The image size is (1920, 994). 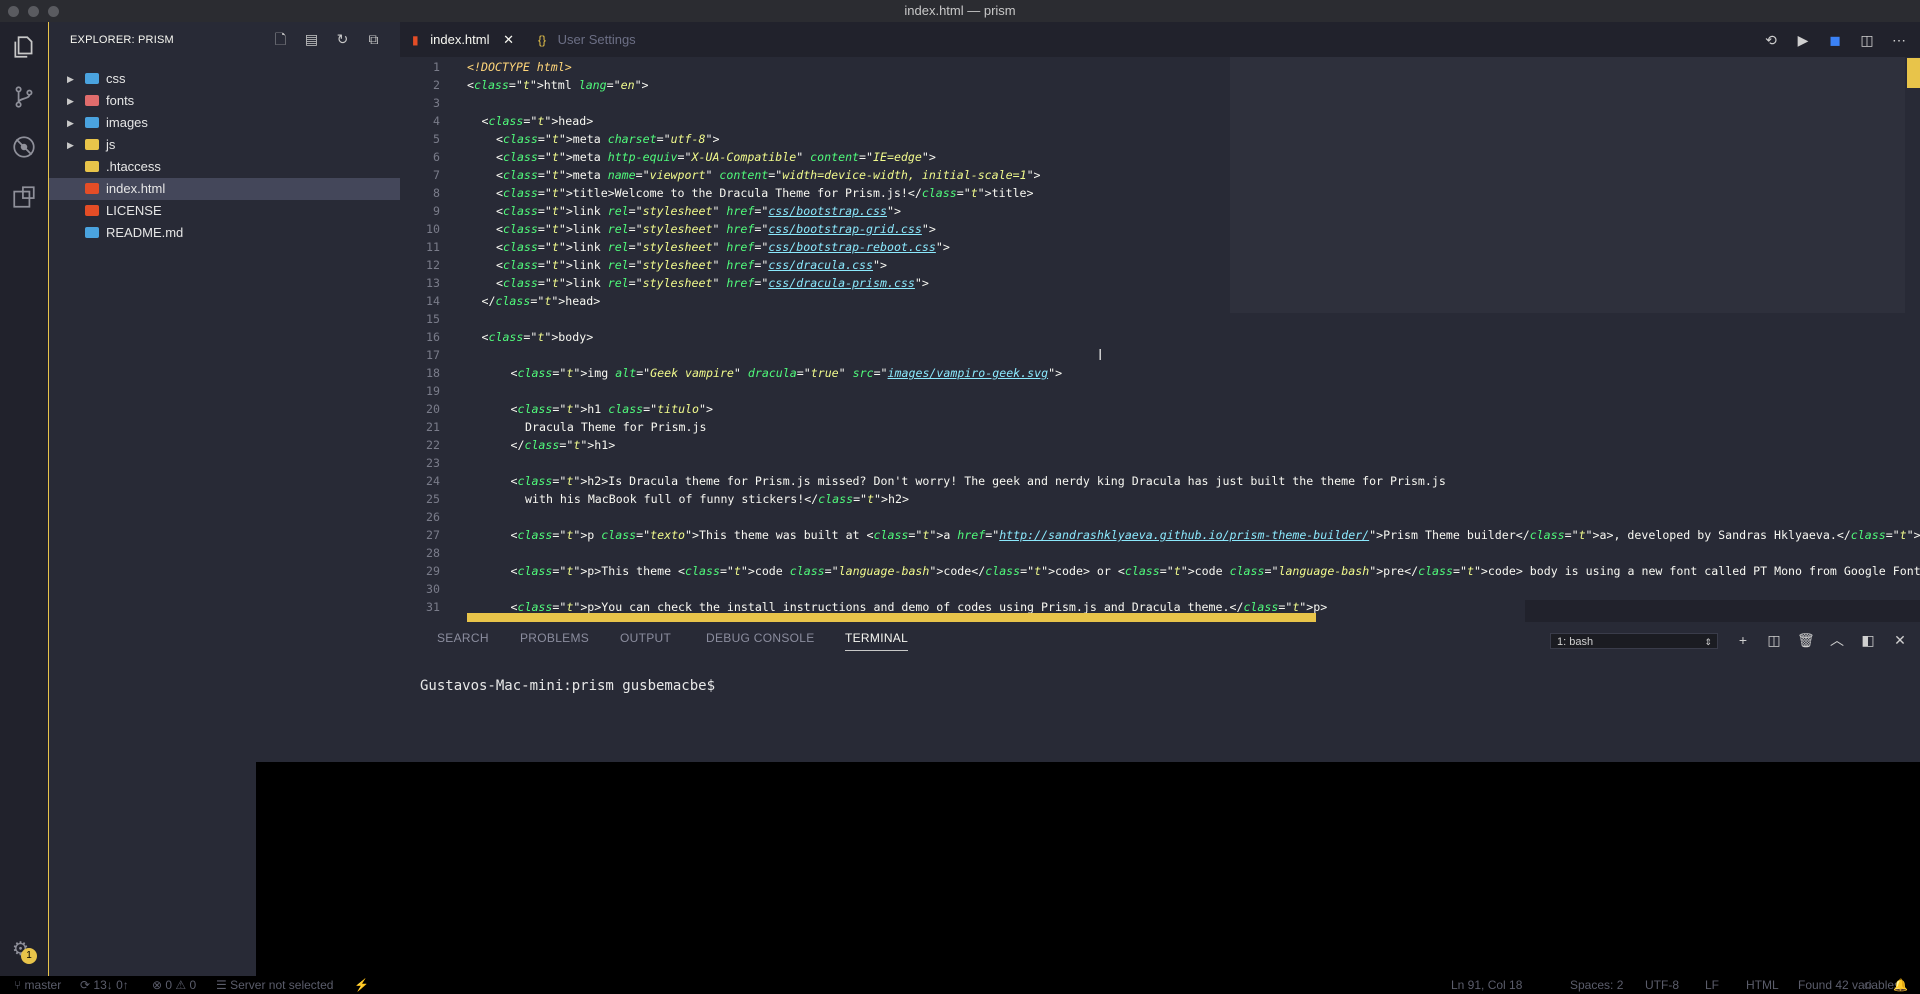 What do you see at coordinates (116, 78) in the screenshot?
I see `tree-item-label: css` at bounding box center [116, 78].